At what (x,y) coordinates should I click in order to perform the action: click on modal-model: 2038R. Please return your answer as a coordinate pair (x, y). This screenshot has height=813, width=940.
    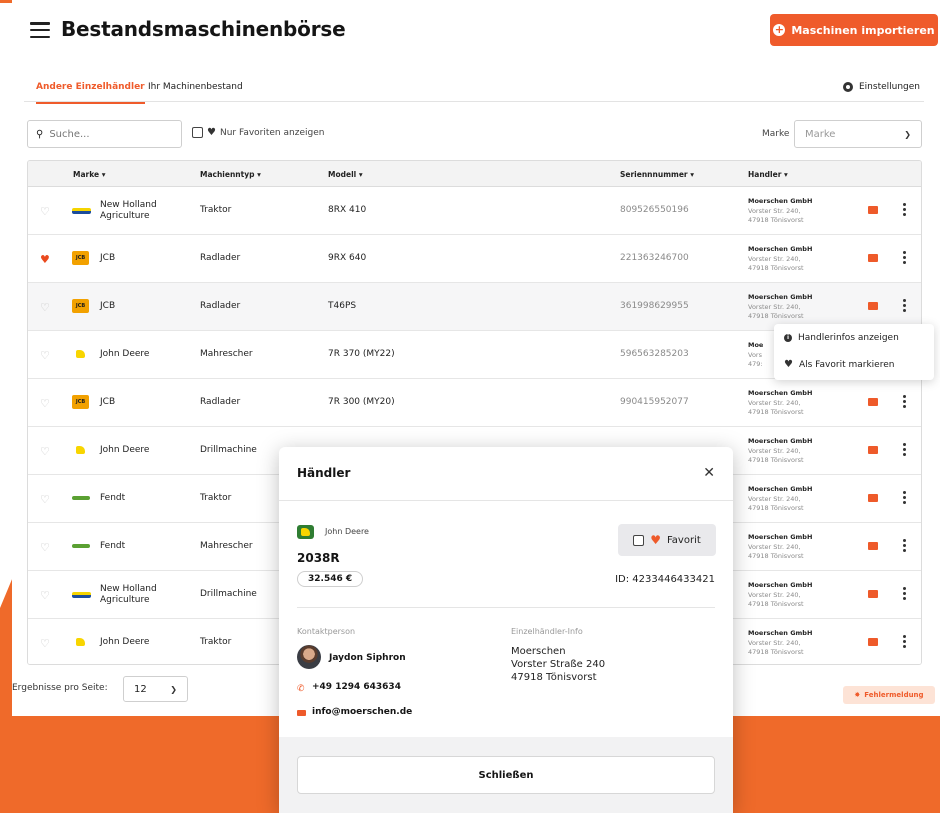
    Looking at the image, I should click on (318, 558).